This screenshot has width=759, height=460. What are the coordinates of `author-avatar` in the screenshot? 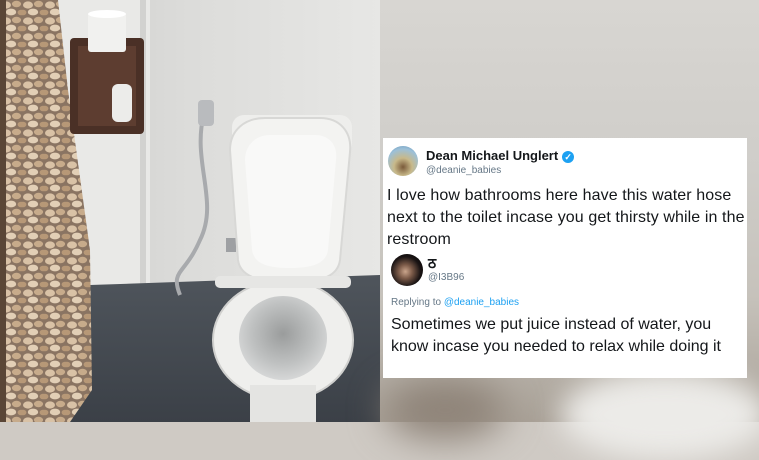 It's located at (403, 161).